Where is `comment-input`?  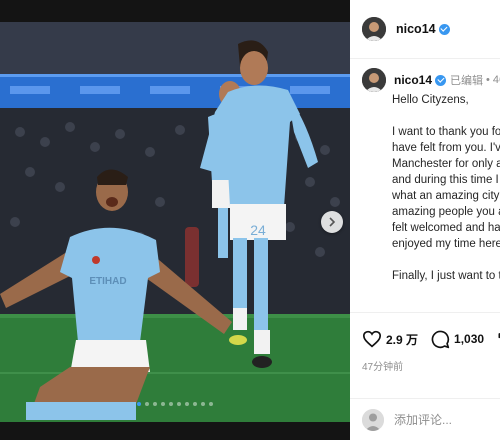
comment-input is located at coordinates (444, 420).